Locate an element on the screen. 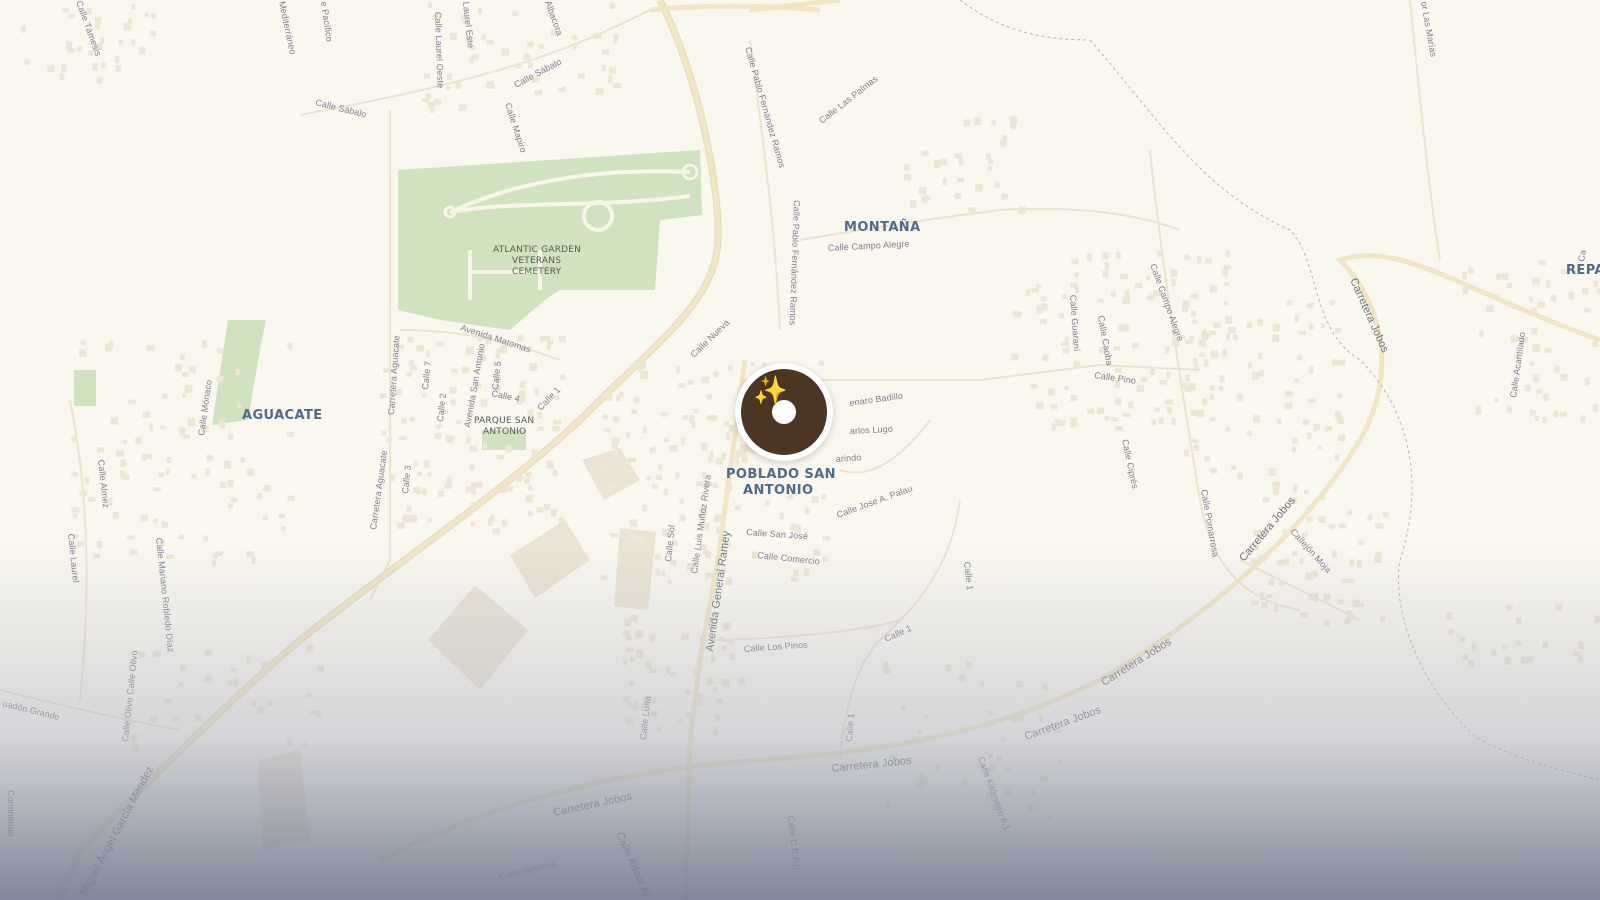 Image resolution: width=1600 pixels, height=900 pixels. street-label: Miguel Ángel García Méndez is located at coordinates (116, 831).